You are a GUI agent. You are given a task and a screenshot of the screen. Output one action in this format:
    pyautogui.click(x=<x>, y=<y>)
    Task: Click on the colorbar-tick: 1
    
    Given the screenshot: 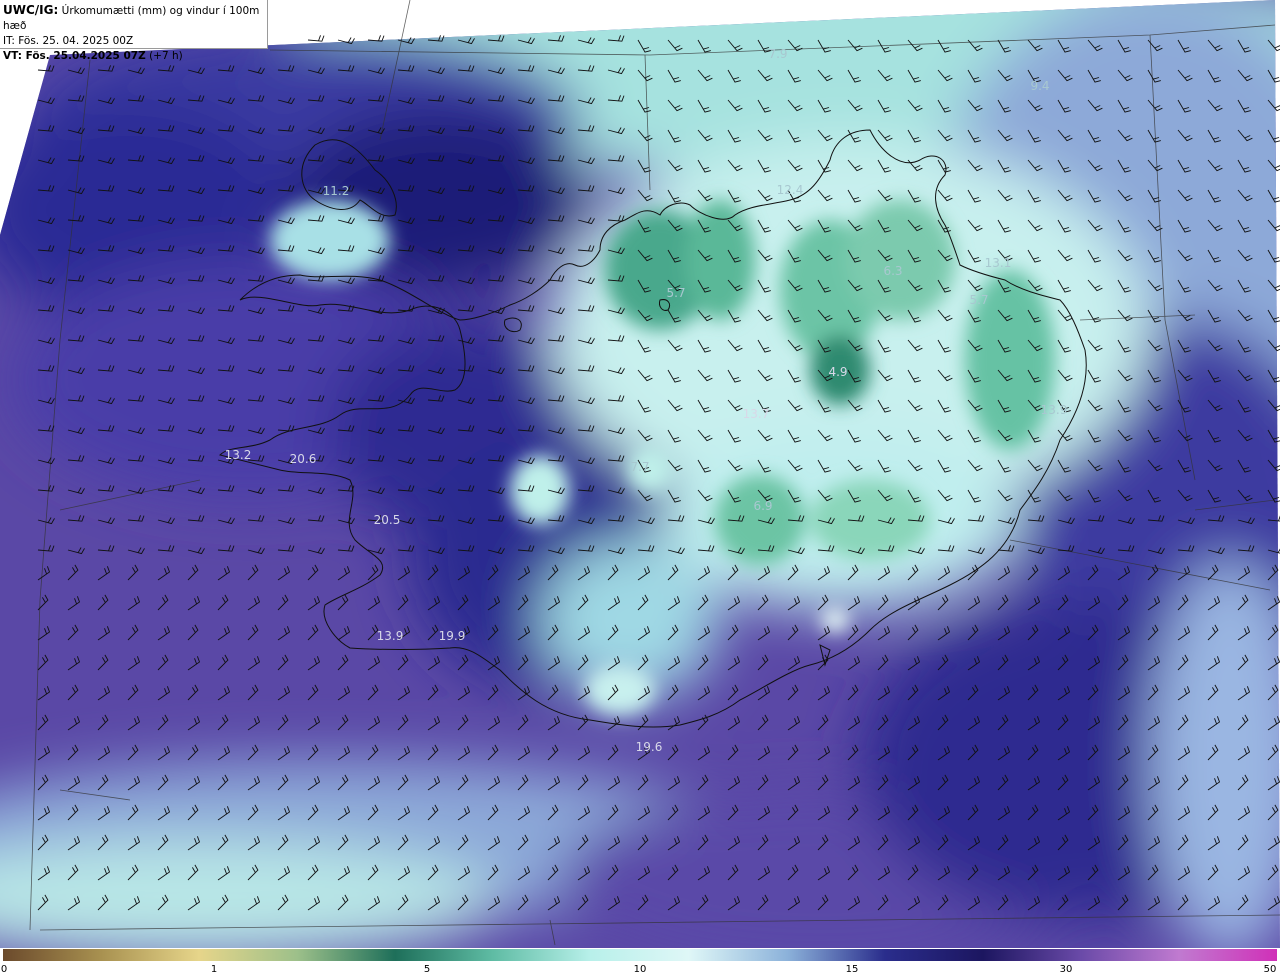 What is the action you would take?
    pyautogui.click(x=214, y=969)
    